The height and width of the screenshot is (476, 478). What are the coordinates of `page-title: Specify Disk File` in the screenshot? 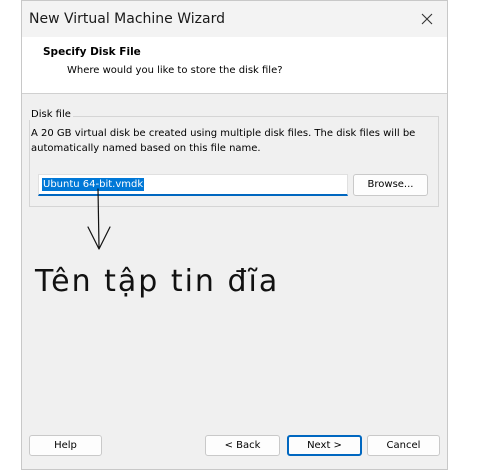 It's located at (92, 52).